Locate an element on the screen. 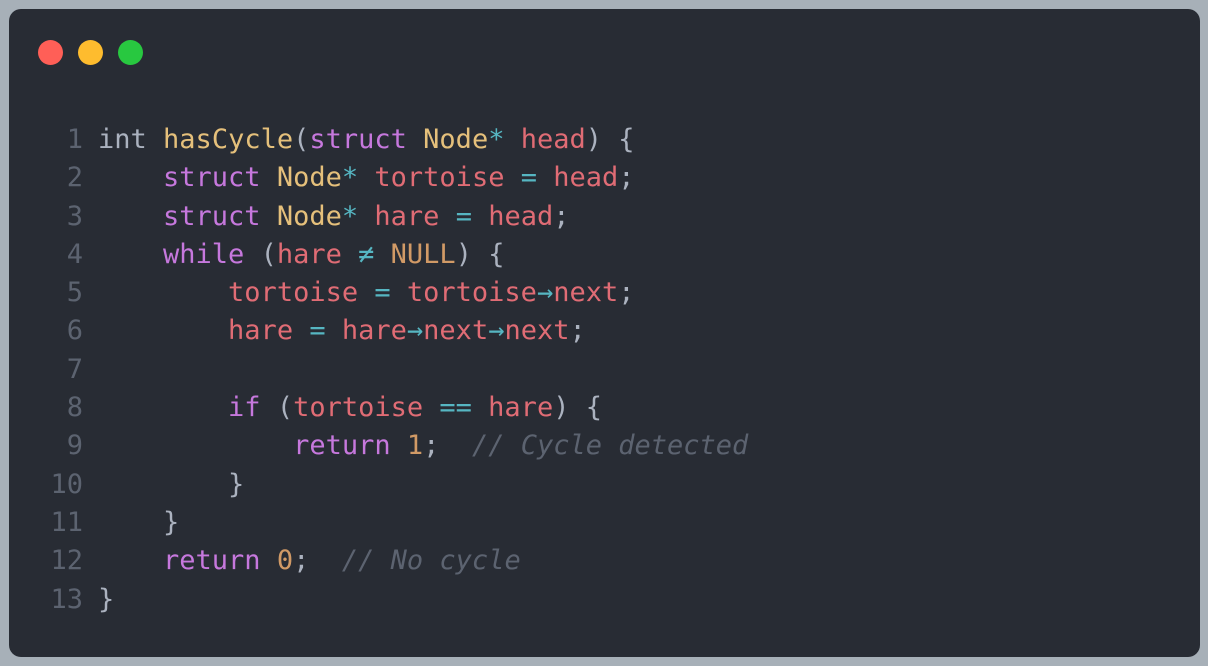 The height and width of the screenshot is (666, 1208). line-number: 3 is located at coordinates (74, 216).